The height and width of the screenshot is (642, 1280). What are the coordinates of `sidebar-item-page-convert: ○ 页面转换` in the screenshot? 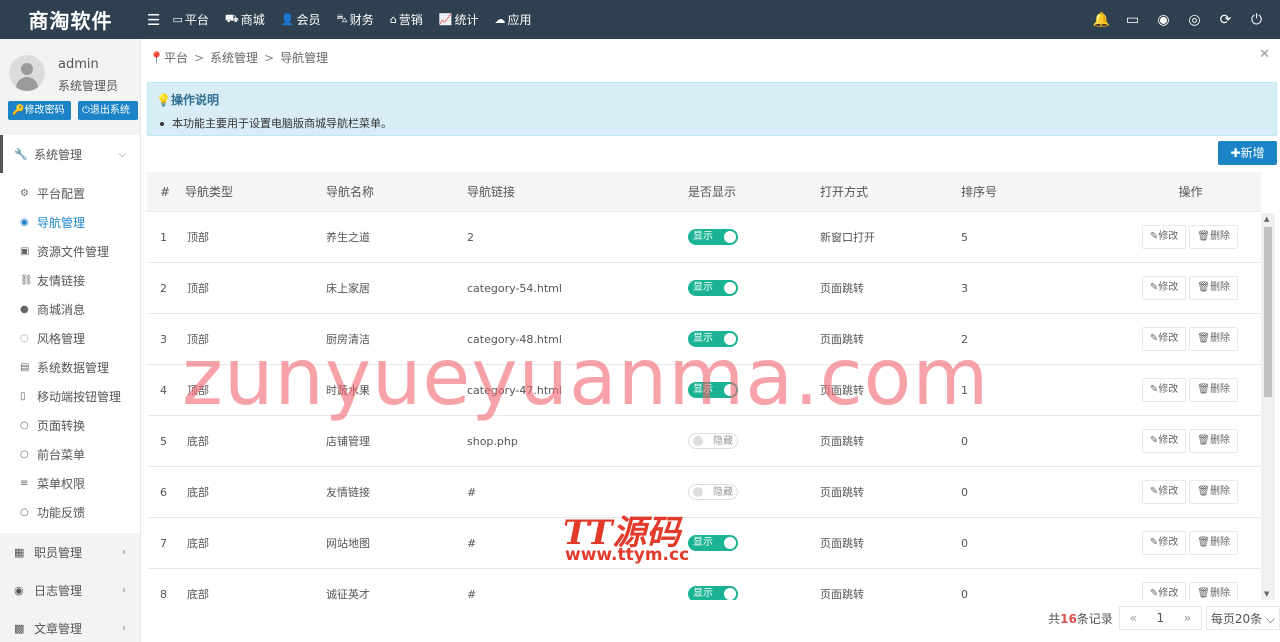 It's located at (70, 425).